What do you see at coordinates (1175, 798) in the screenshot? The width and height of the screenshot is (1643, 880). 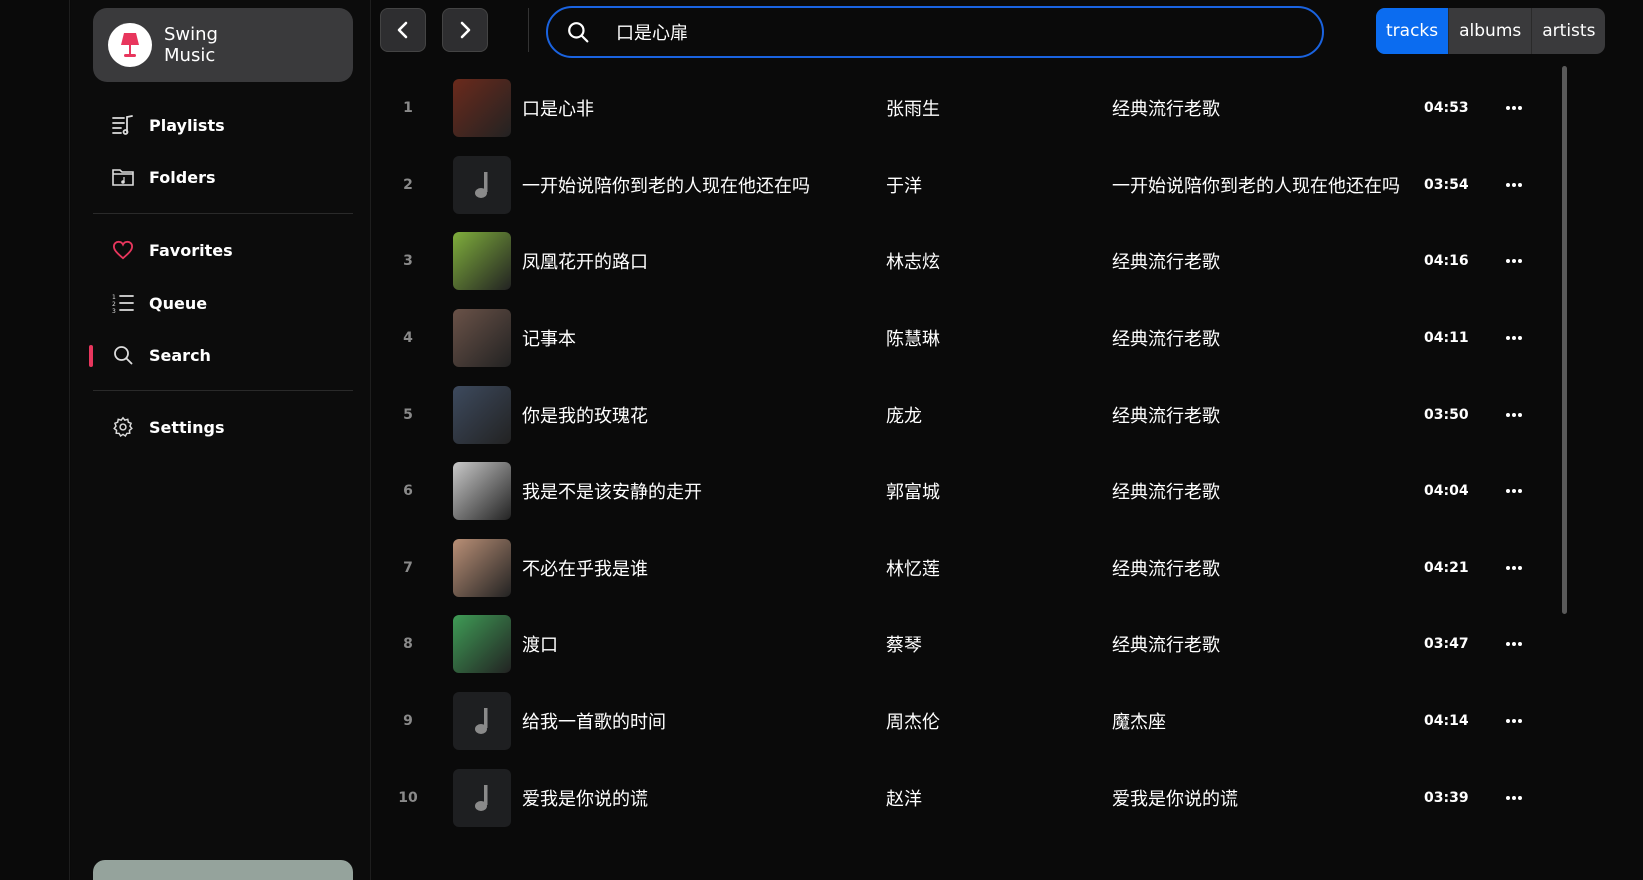 I see `track-album: 爱我是你说的谎` at bounding box center [1175, 798].